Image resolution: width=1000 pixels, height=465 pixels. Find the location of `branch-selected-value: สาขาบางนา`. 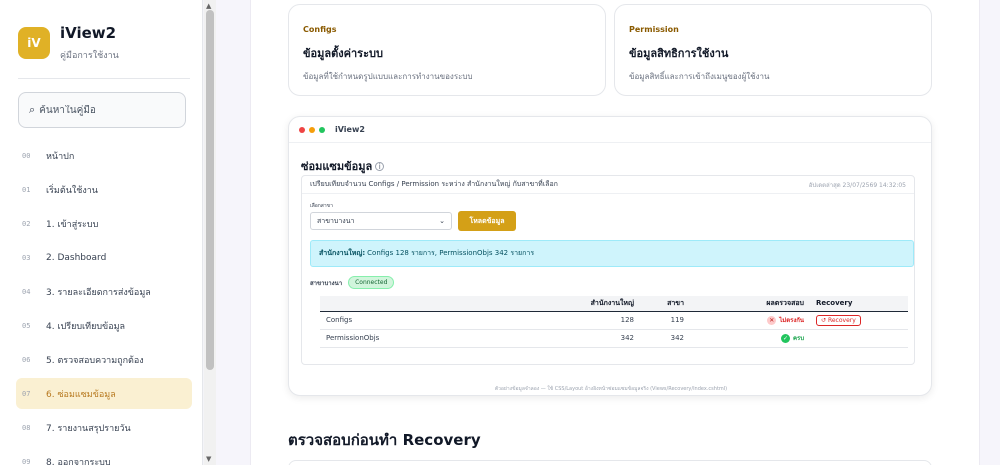

branch-selected-value: สาขาบางนา is located at coordinates (336, 220).